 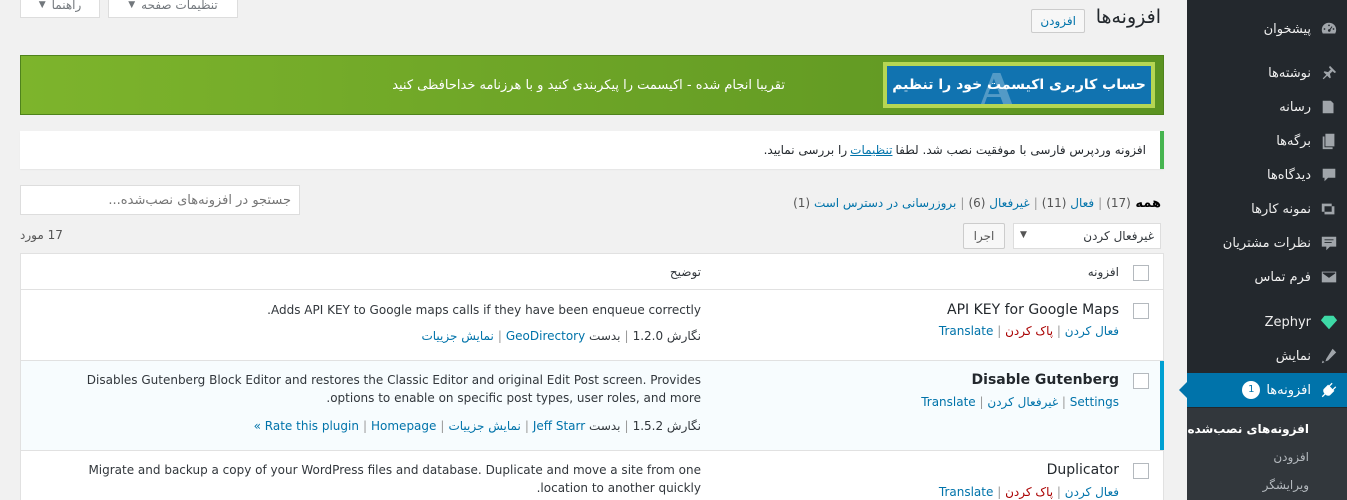 I want to click on bulk-action-select: غیرفعال کردن ▼, so click(x=1087, y=236).